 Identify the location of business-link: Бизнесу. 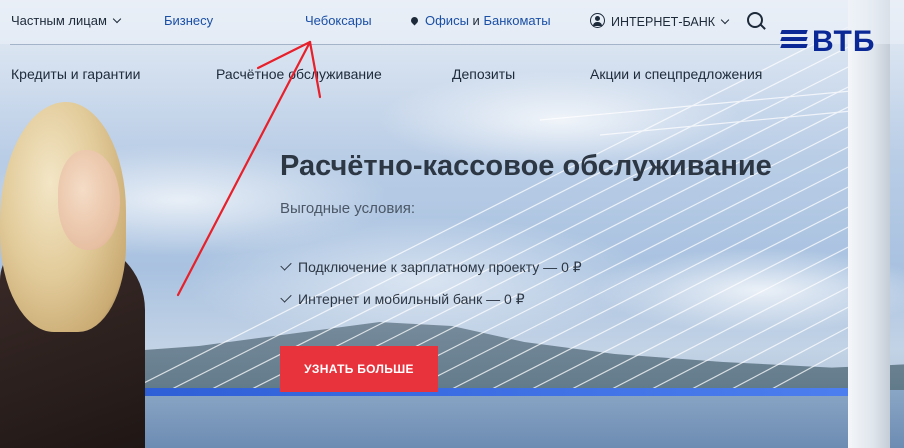
(188, 20).